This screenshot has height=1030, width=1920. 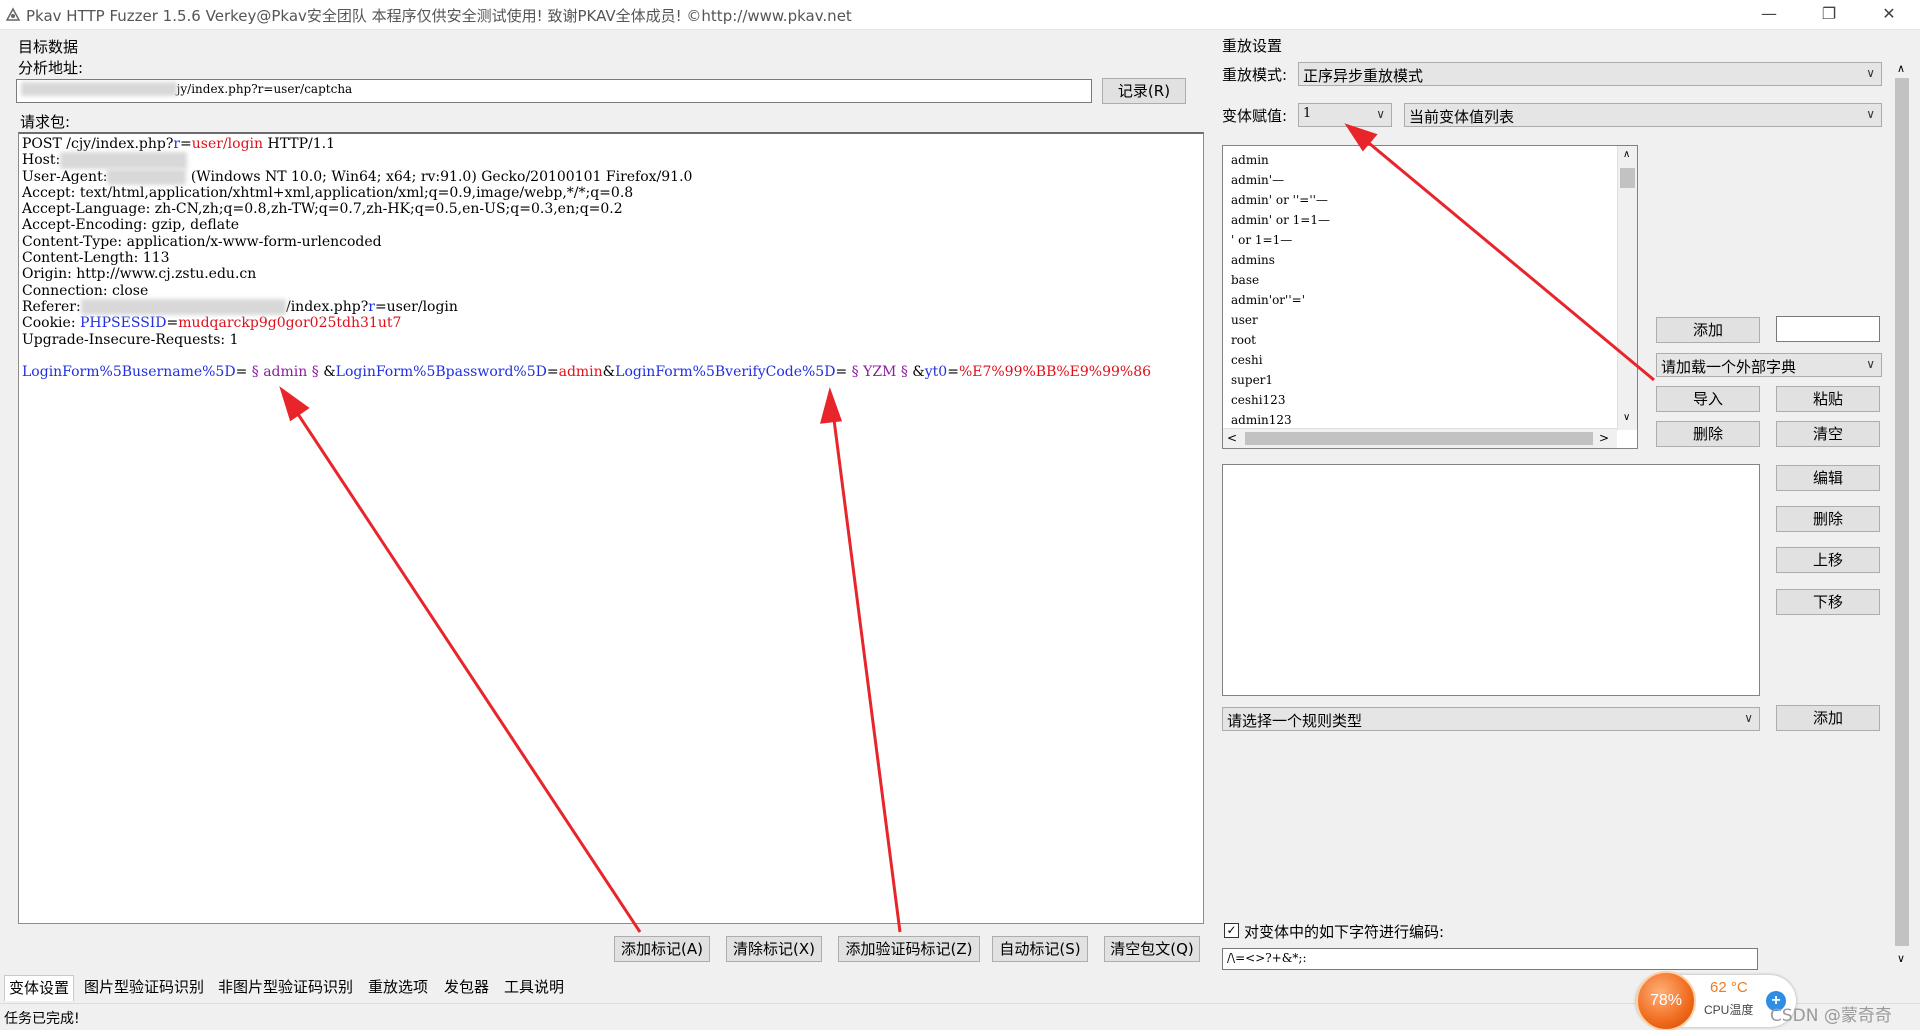 I want to click on replay-mode-label: 重放模式:, so click(x=1255, y=75).